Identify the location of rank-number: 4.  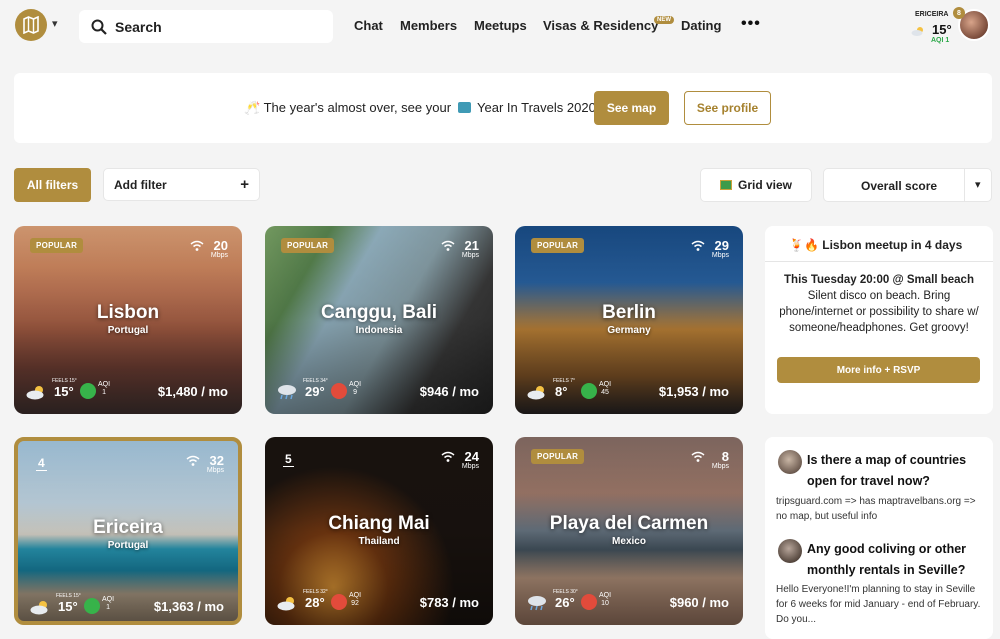
(41, 463).